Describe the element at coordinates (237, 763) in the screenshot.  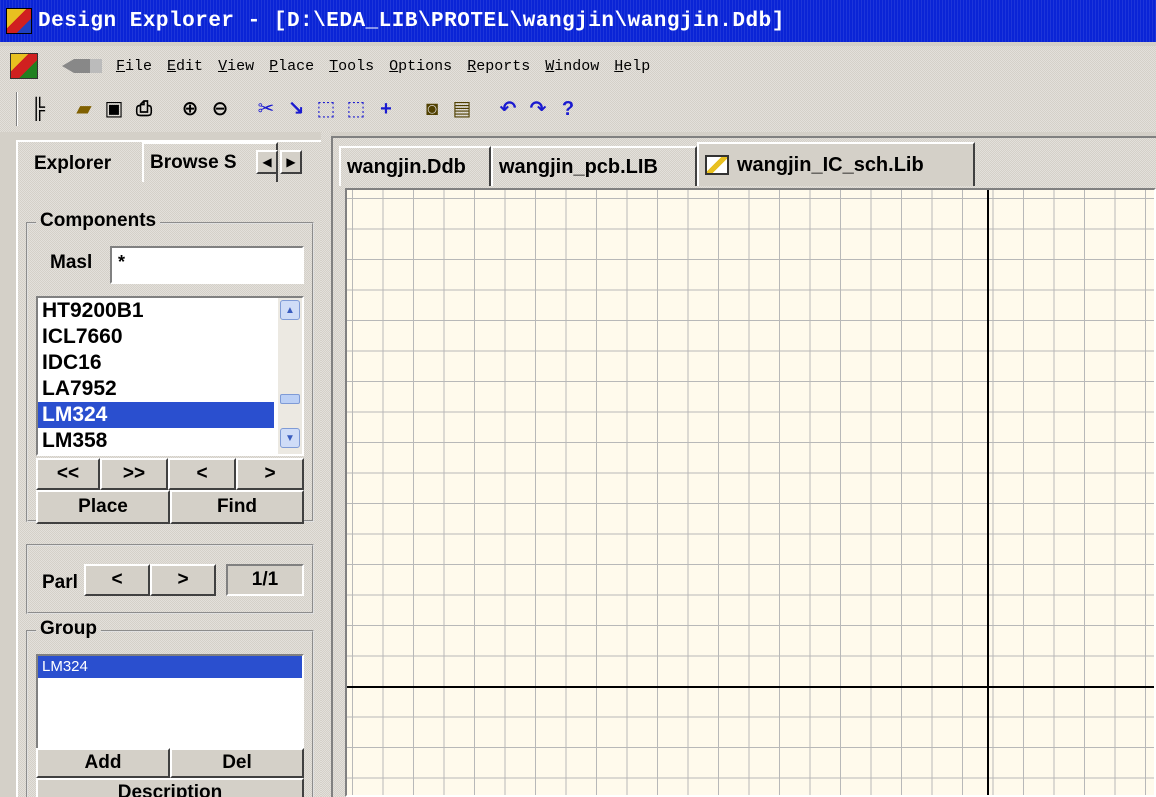
I see `del-button: Del` at that location.